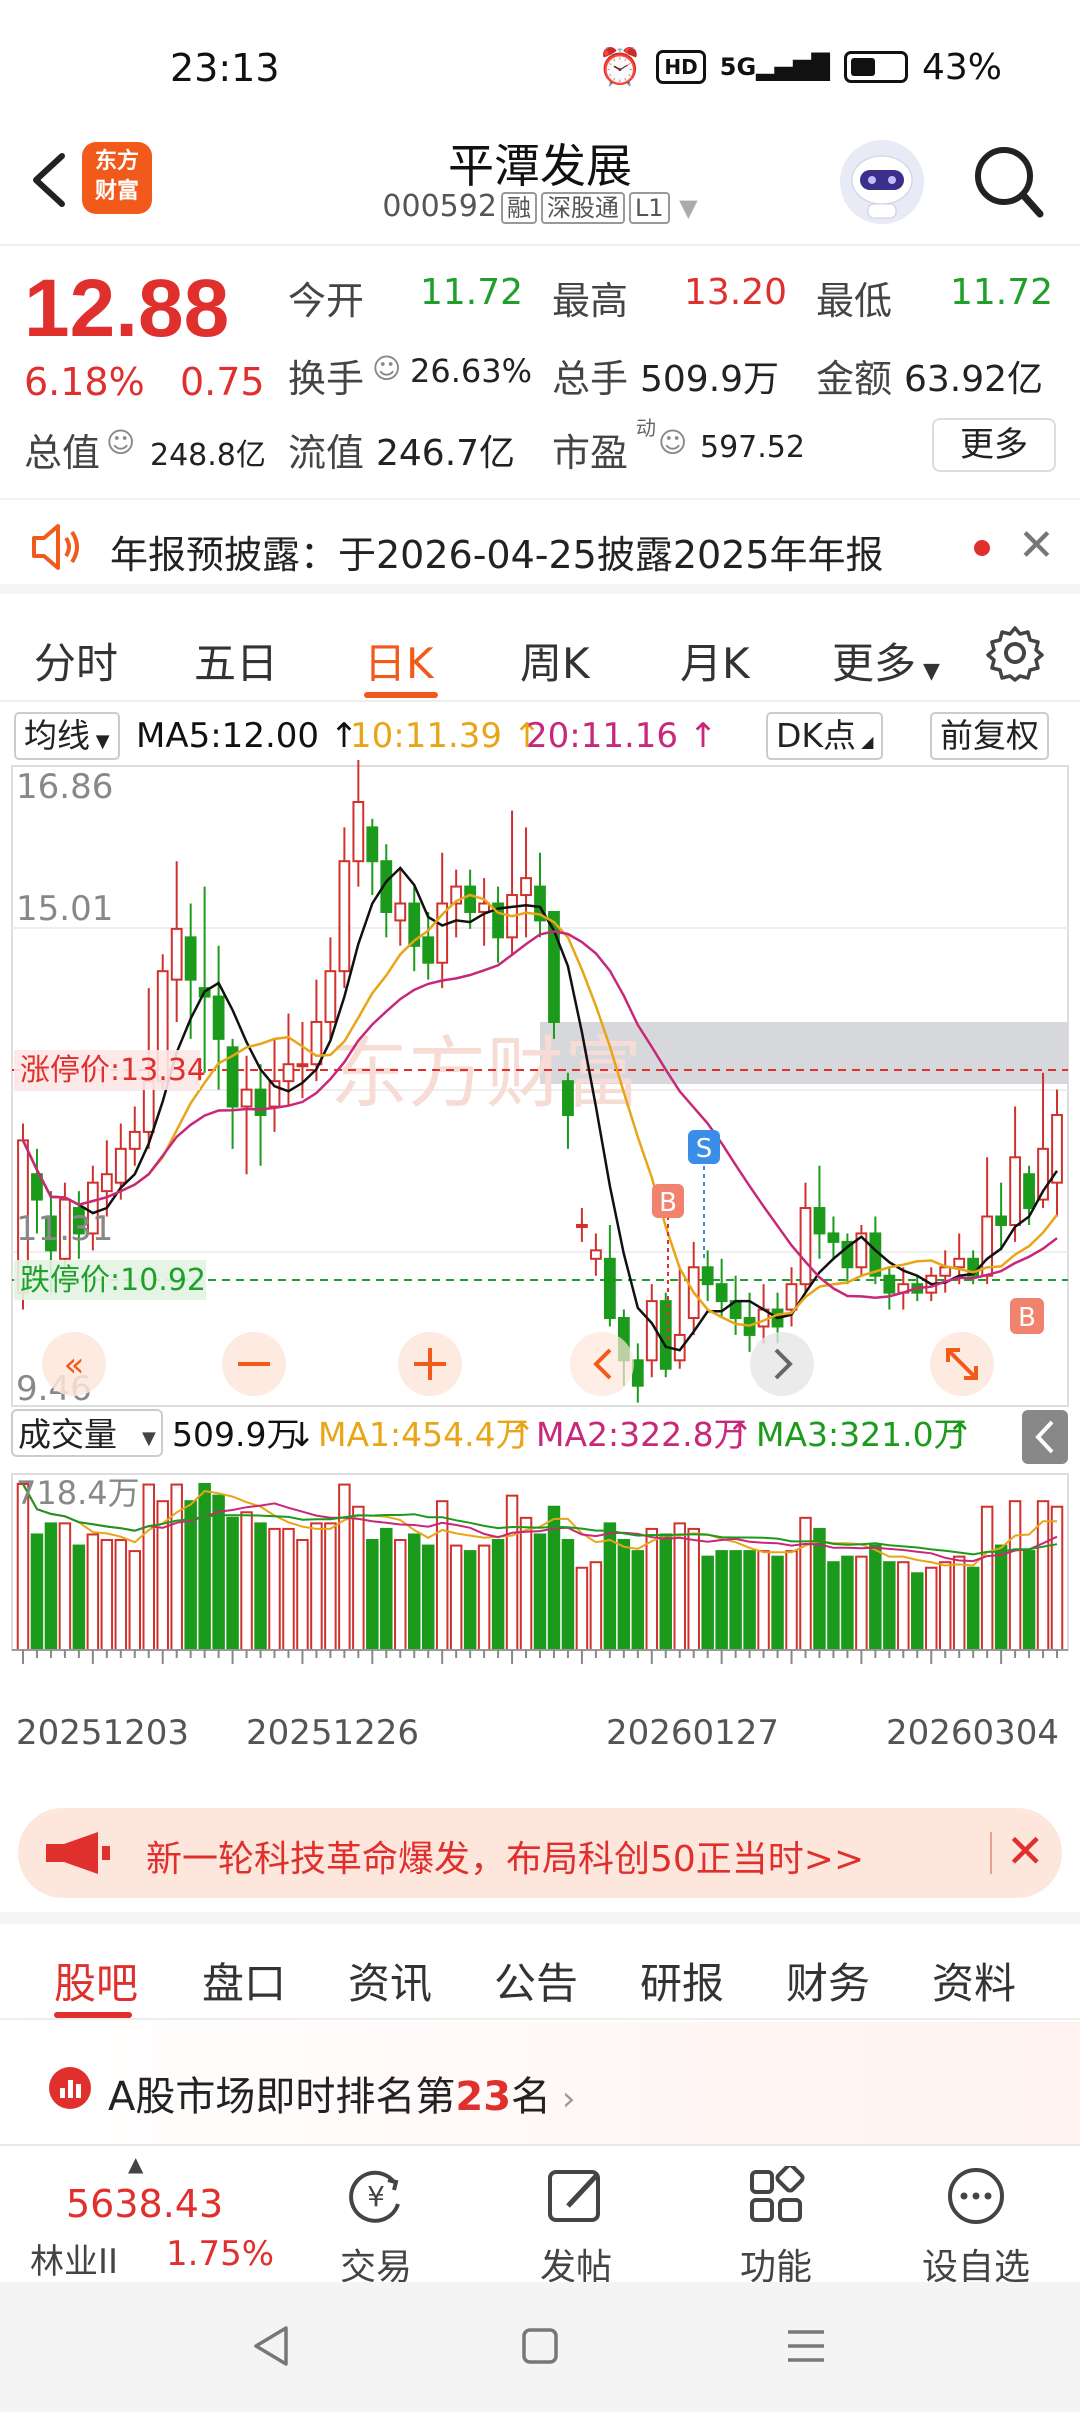  What do you see at coordinates (505, 1859) in the screenshot?
I see `promo-text: 新一轮科技革命爆发，布局科创50正当时>>` at bounding box center [505, 1859].